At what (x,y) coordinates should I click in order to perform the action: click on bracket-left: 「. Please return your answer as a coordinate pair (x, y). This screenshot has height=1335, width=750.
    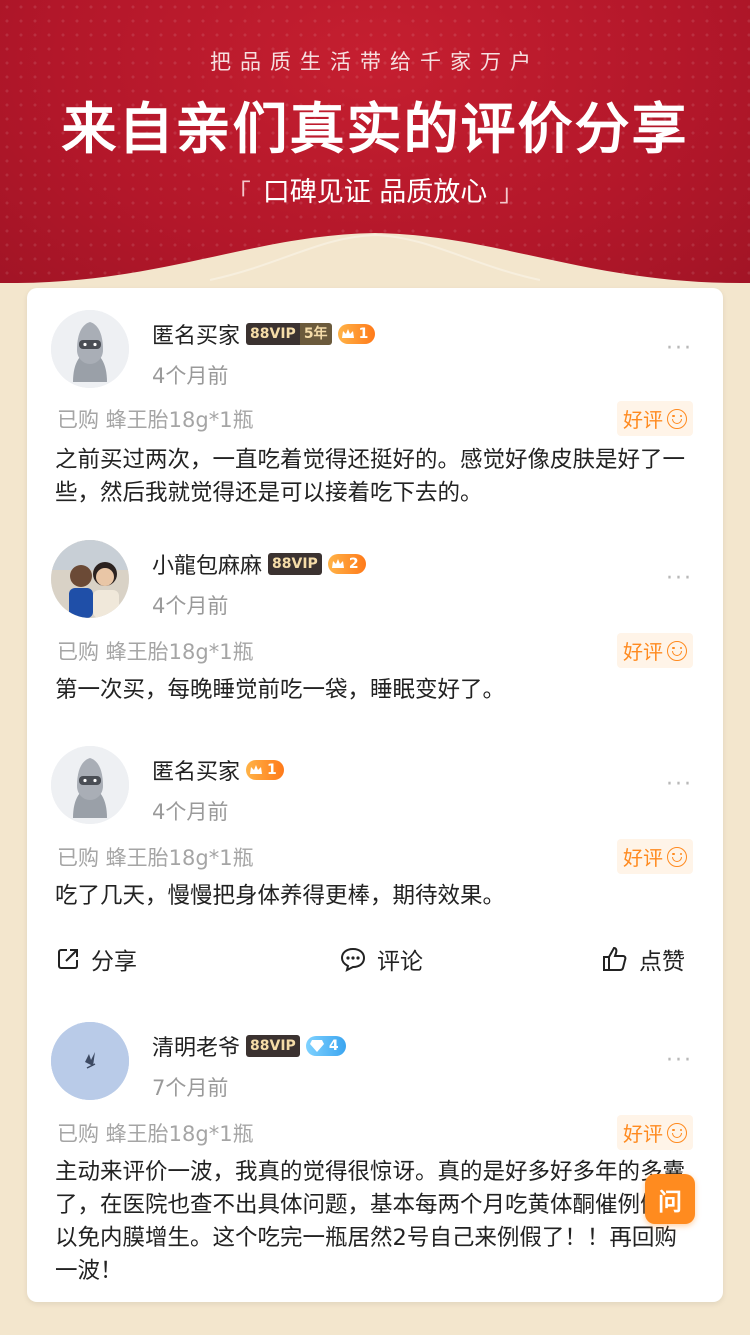
    Looking at the image, I should click on (238, 193).